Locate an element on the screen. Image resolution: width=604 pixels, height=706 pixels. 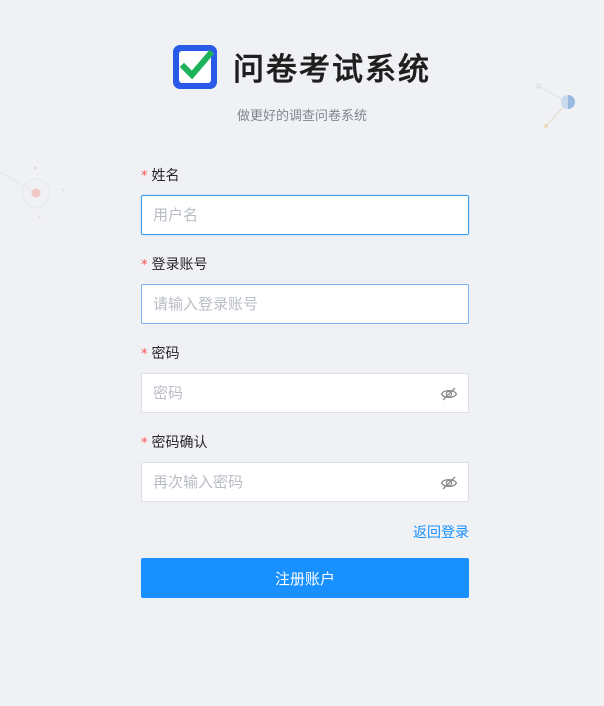
header: 问卷考试系统 做更好的调查问卷系统 is located at coordinates (302, 84).